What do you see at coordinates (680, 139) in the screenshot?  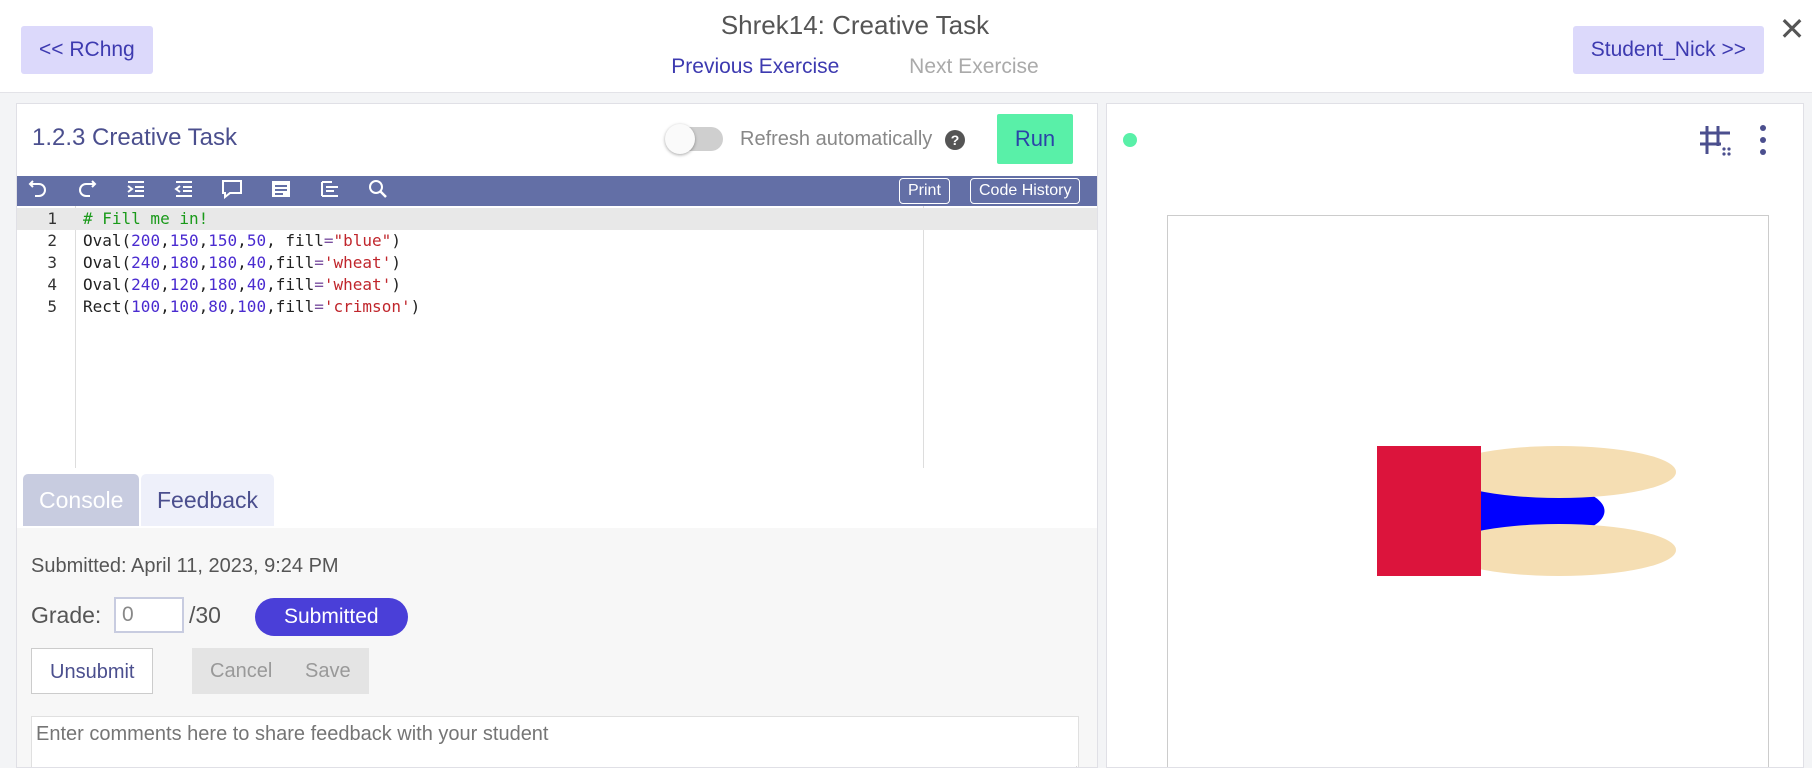 I see `toggle-knob` at bounding box center [680, 139].